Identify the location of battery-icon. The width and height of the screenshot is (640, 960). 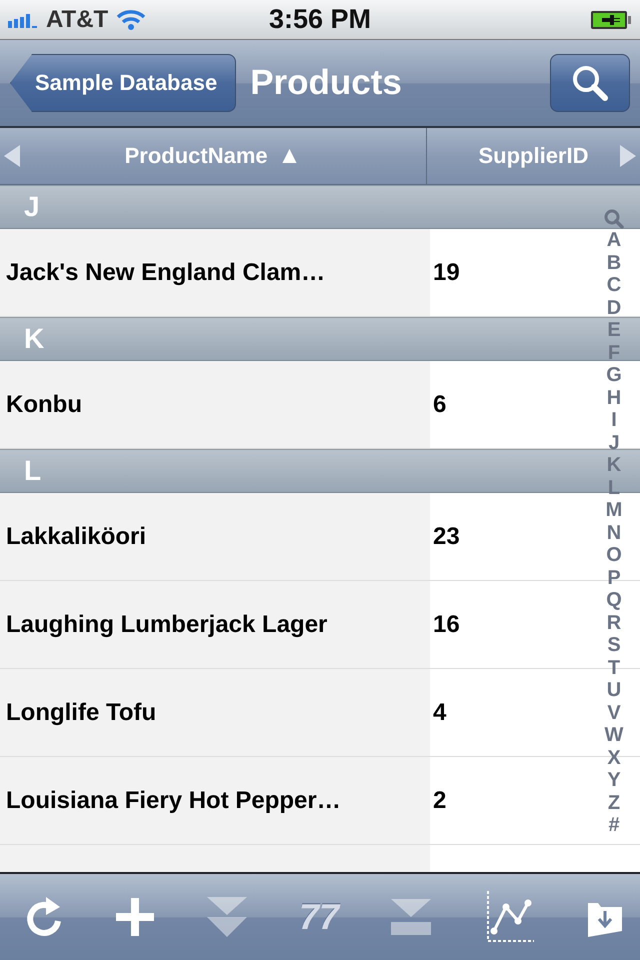
(611, 20).